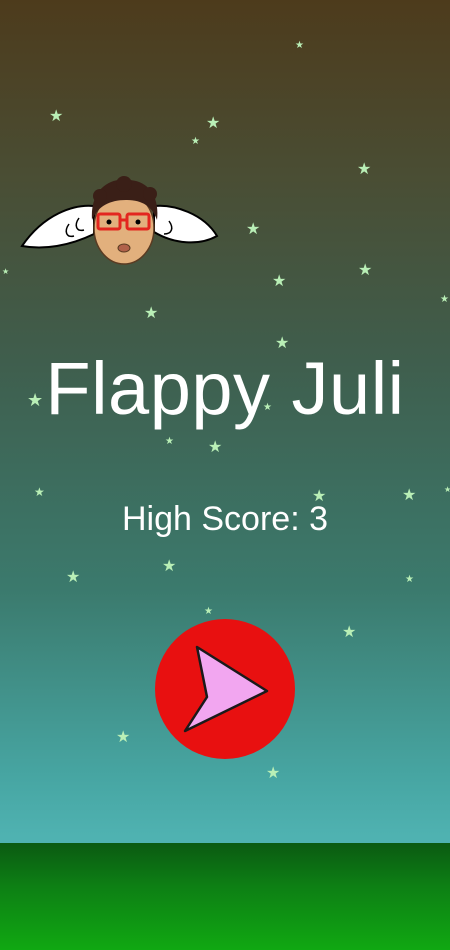  I want to click on game-title: Flappy Juli, so click(225, 388).